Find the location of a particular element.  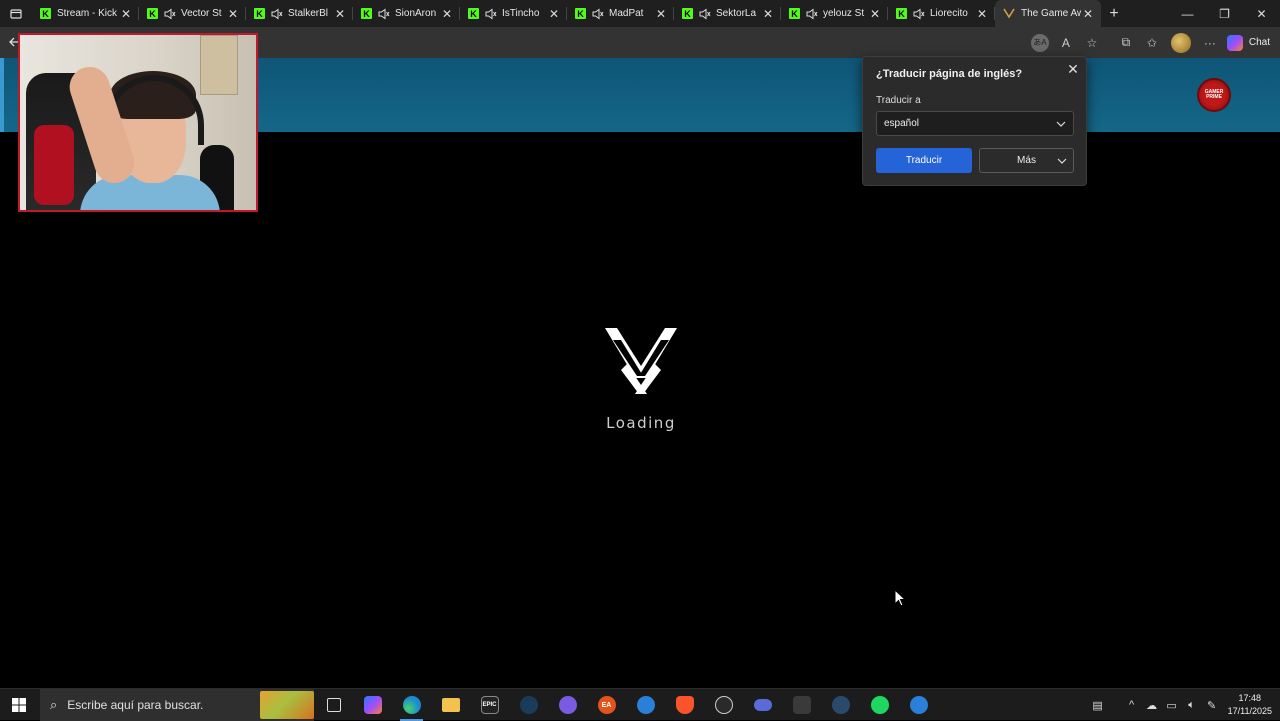

taskbar-ea: EA is located at coordinates (606, 705).